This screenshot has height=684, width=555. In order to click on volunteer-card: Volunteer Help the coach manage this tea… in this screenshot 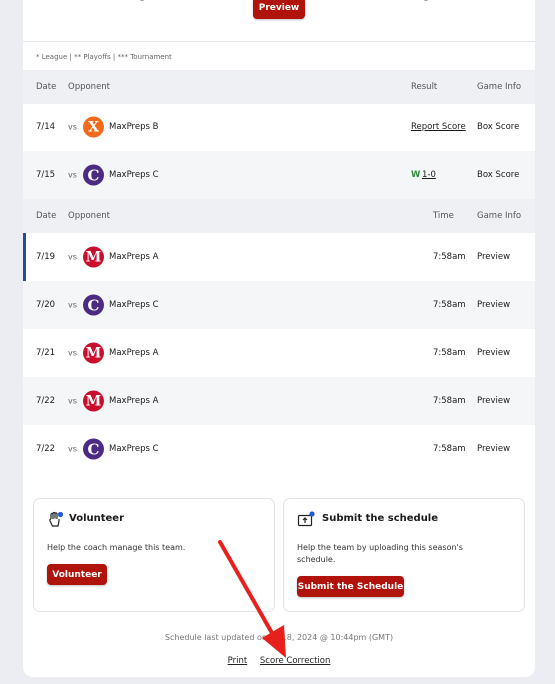, I will do `click(154, 555)`.